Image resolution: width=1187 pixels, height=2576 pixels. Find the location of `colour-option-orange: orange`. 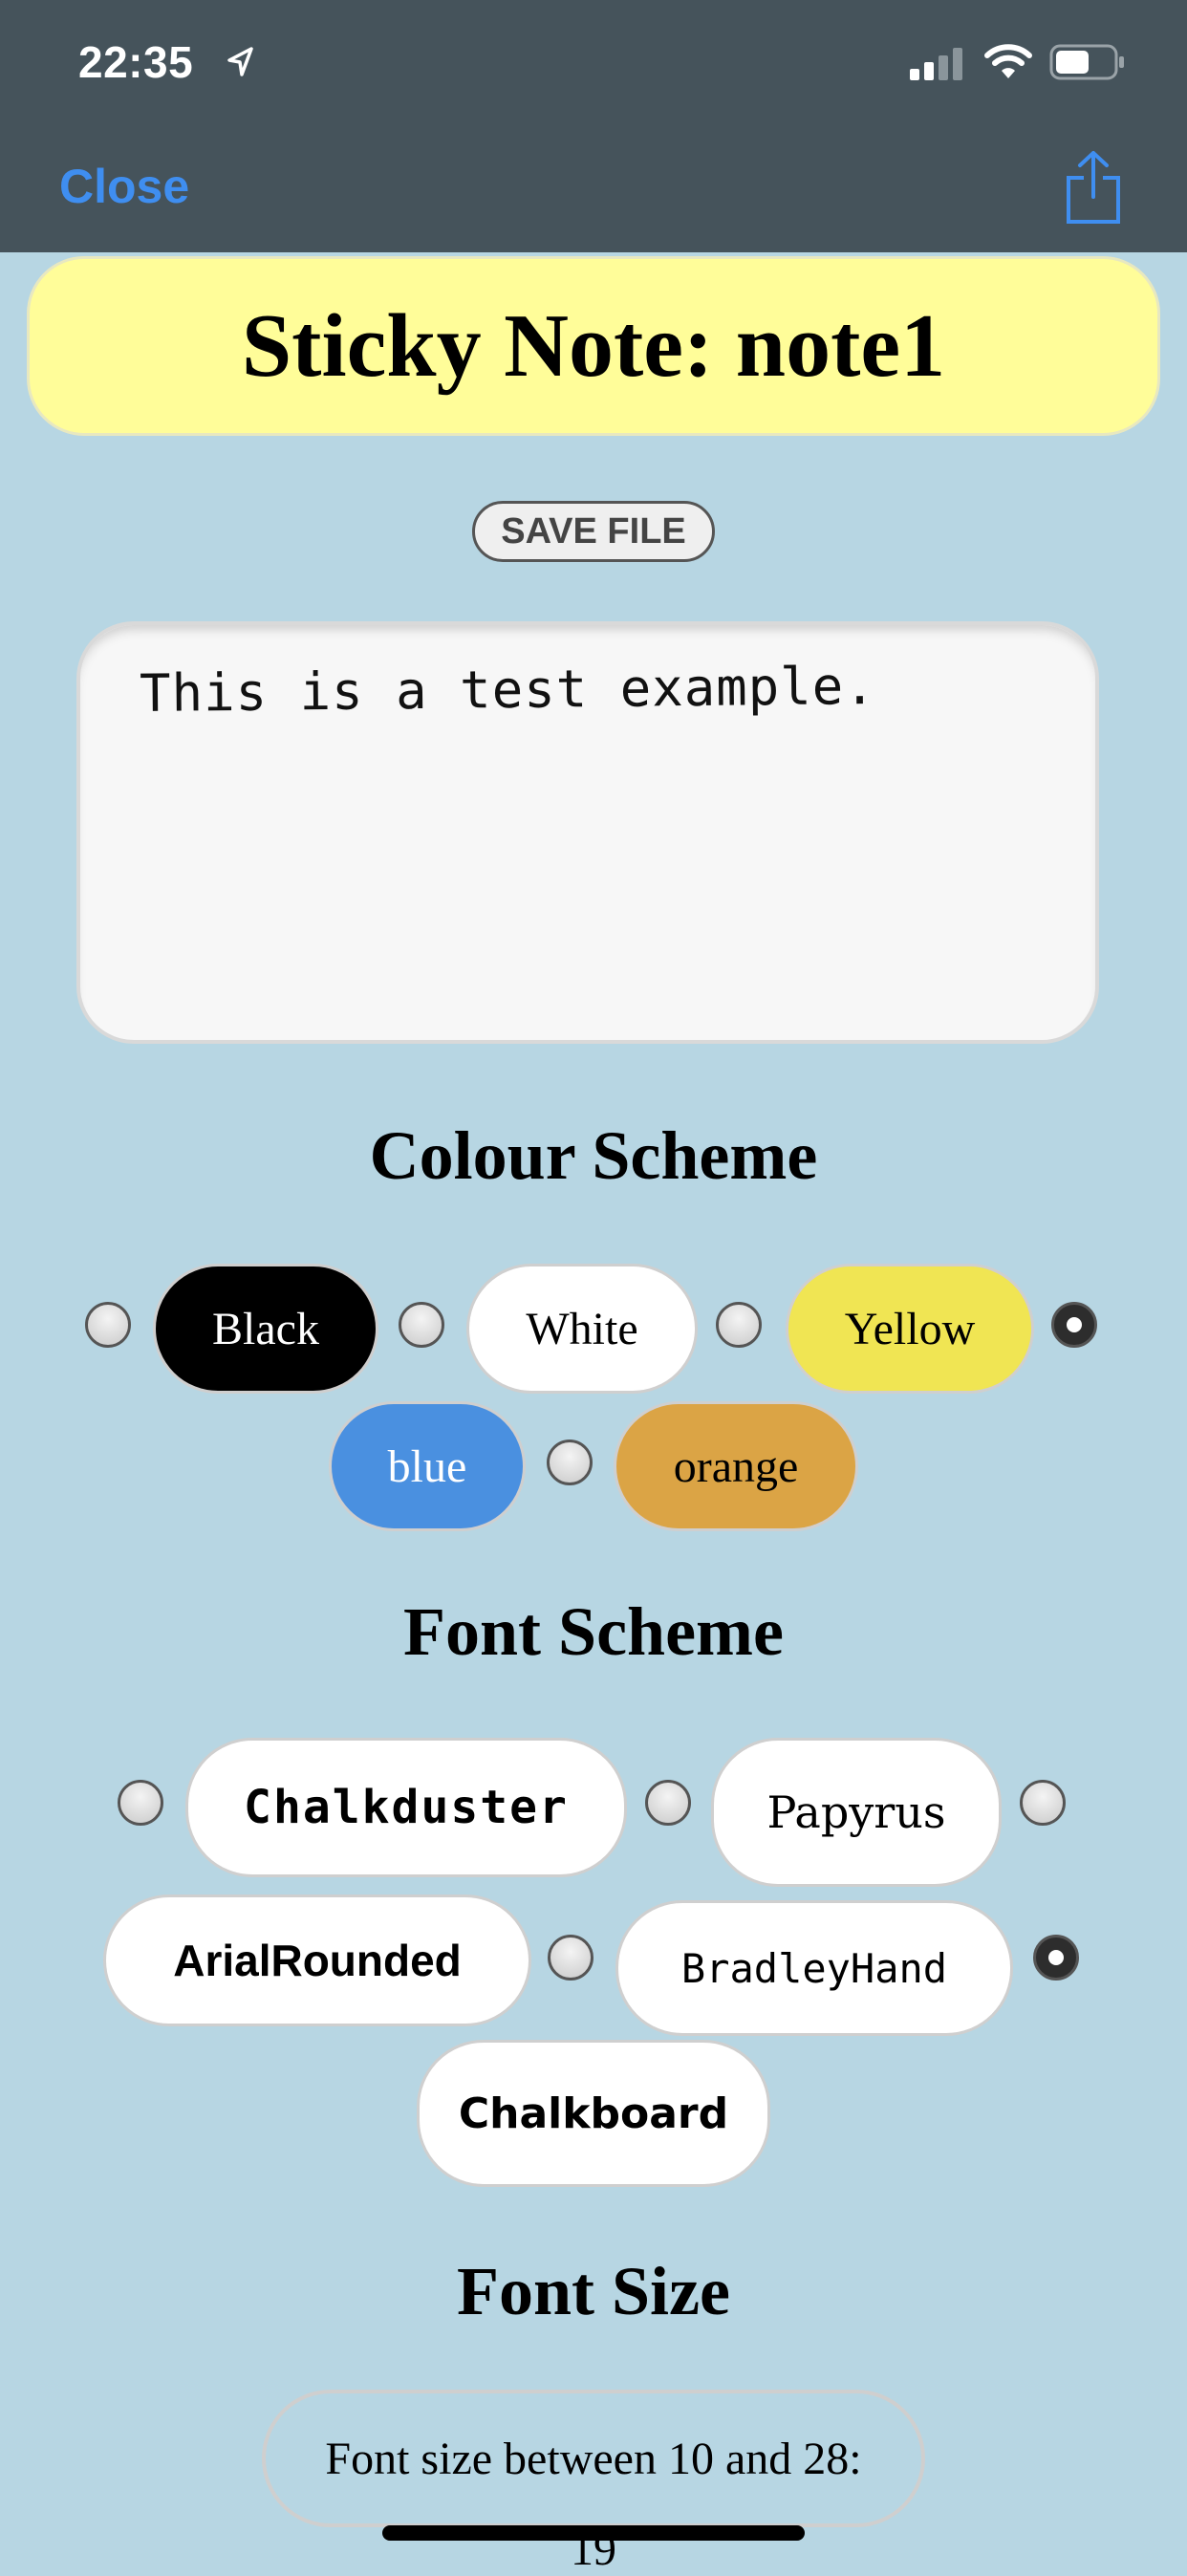

colour-option-orange: orange is located at coordinates (736, 1466).